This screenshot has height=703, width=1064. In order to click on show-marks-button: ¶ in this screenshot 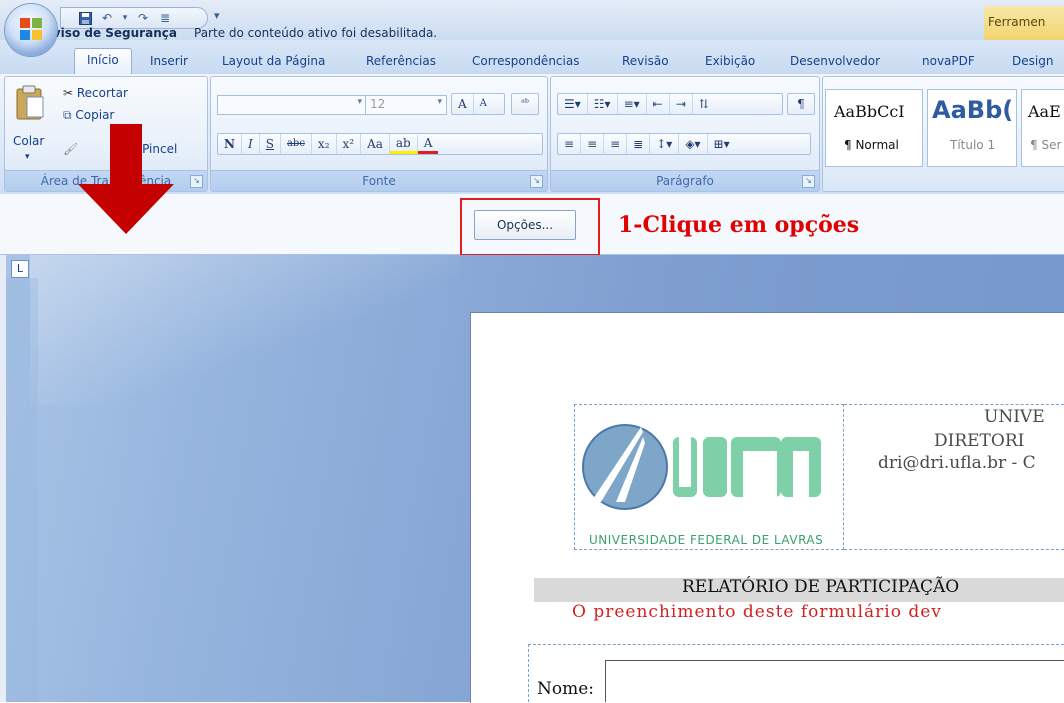, I will do `click(801, 104)`.